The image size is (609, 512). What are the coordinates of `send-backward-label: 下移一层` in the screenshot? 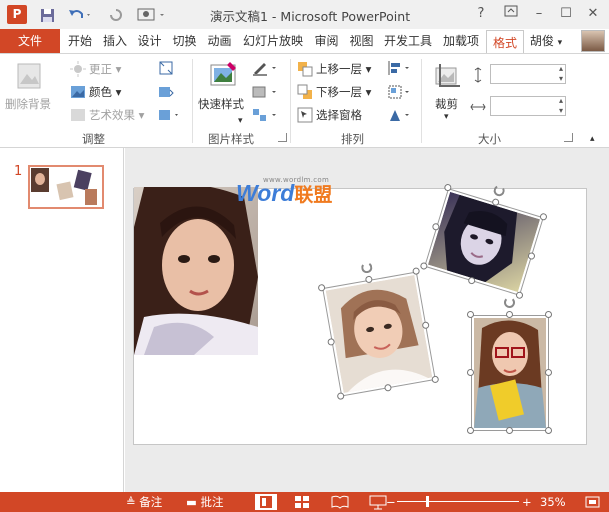 It's located at (339, 92).